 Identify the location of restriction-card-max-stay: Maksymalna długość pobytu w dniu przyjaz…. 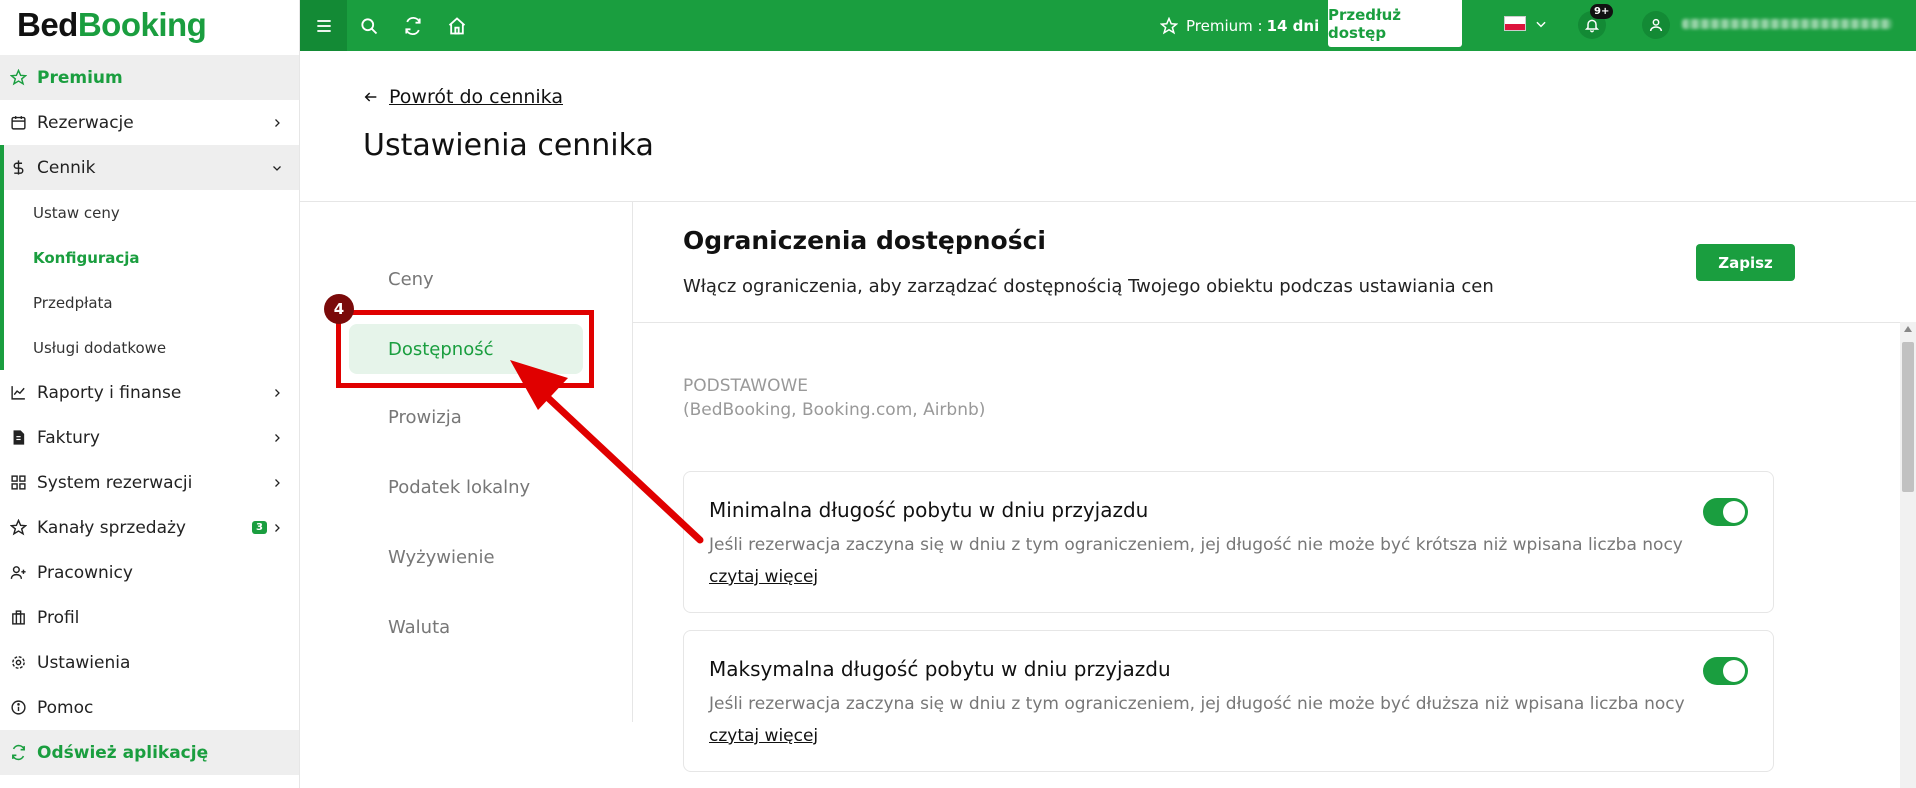
(1228, 701).